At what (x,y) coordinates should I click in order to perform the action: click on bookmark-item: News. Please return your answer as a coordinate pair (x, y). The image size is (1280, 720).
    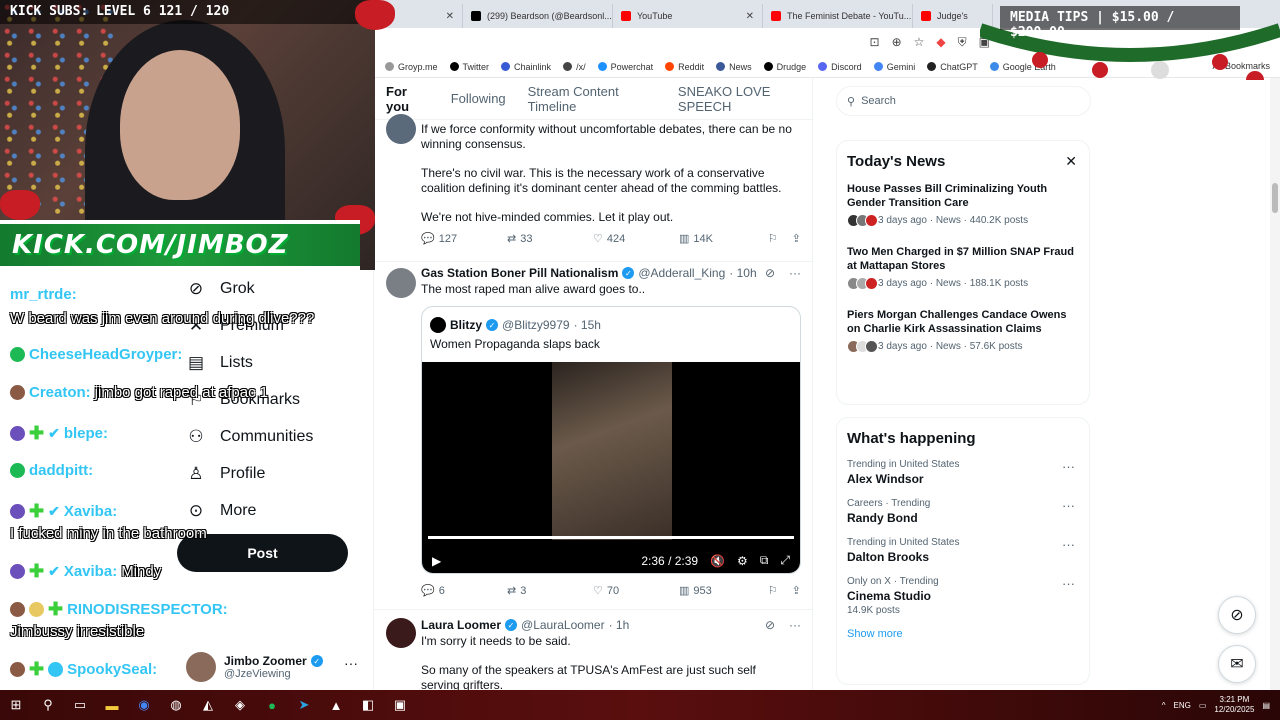
    Looking at the image, I should click on (734, 67).